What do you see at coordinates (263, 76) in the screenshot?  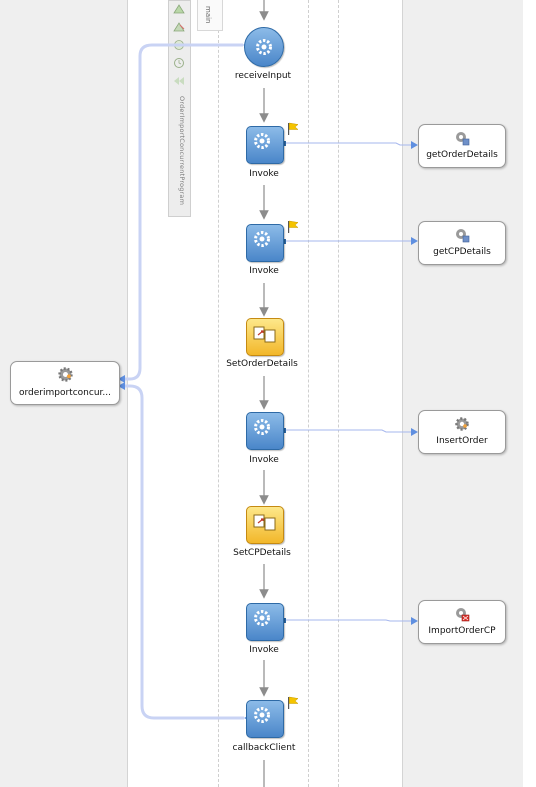 I see `activity-label: receiveInput` at bounding box center [263, 76].